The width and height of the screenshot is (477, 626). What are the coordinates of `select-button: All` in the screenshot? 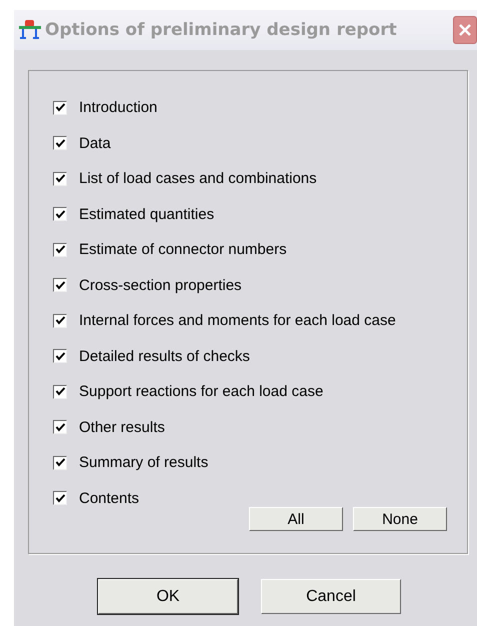 It's located at (296, 519).